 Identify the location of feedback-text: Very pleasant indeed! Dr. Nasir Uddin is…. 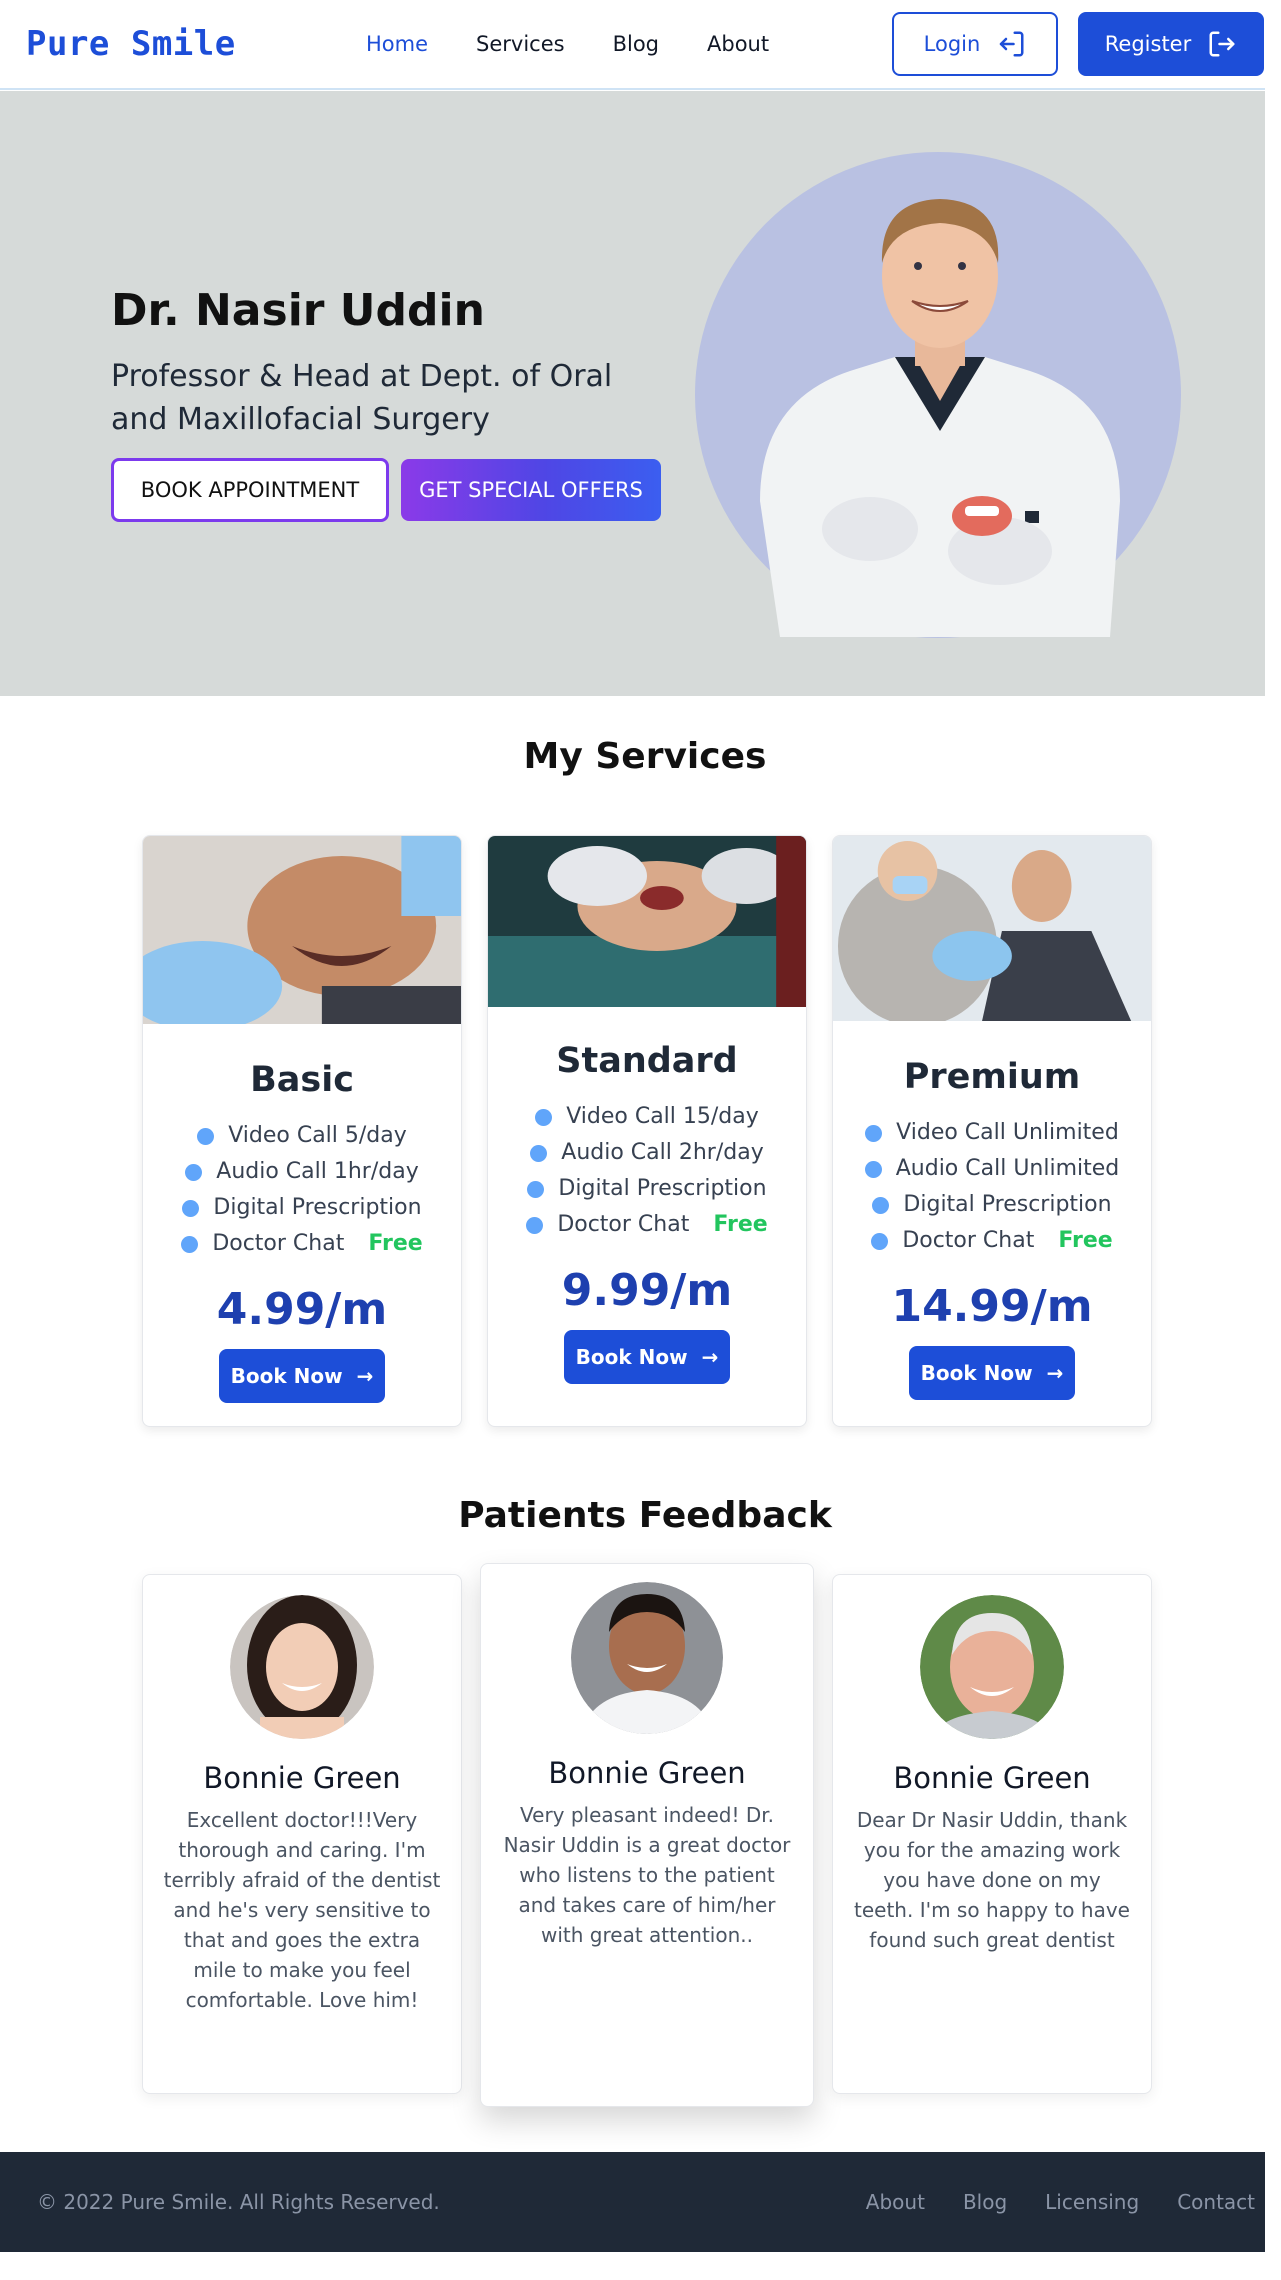
(647, 1875).